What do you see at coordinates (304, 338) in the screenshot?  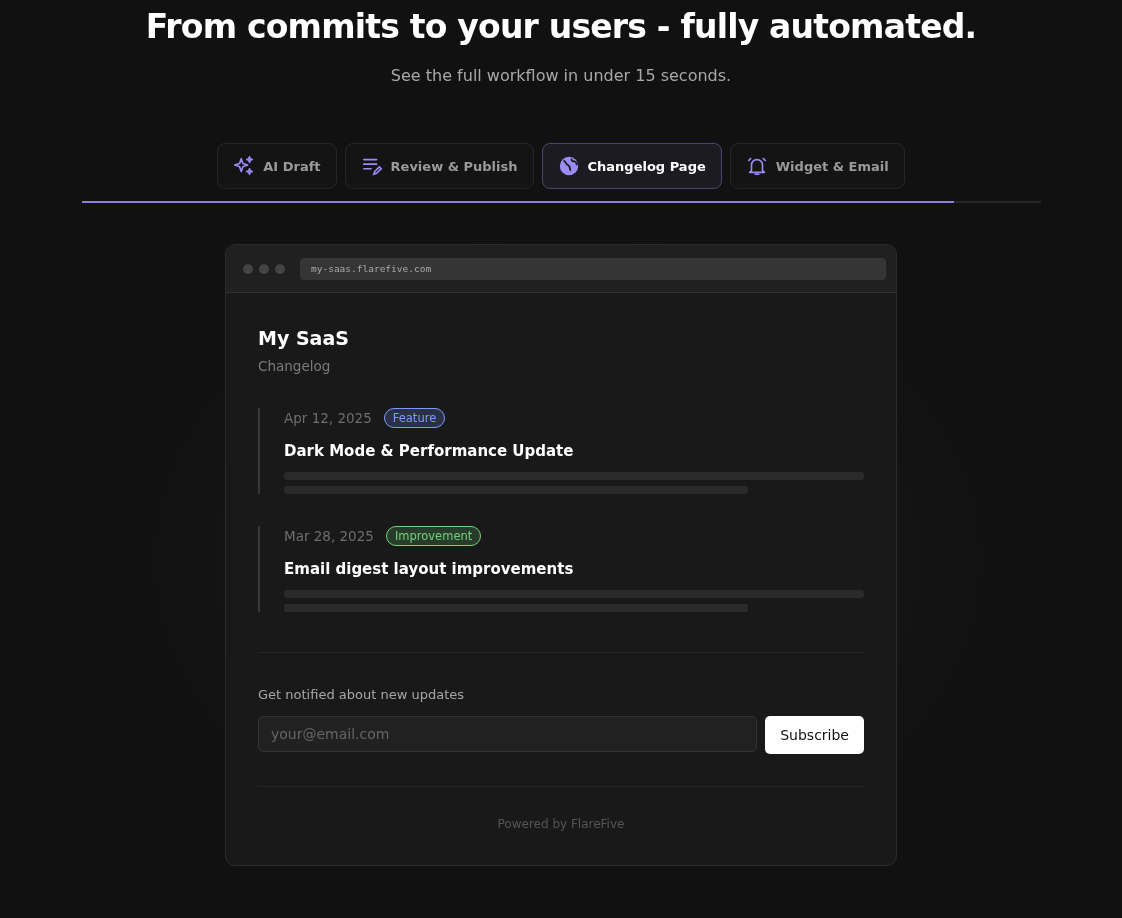 I see `site-title: My SaaS` at bounding box center [304, 338].